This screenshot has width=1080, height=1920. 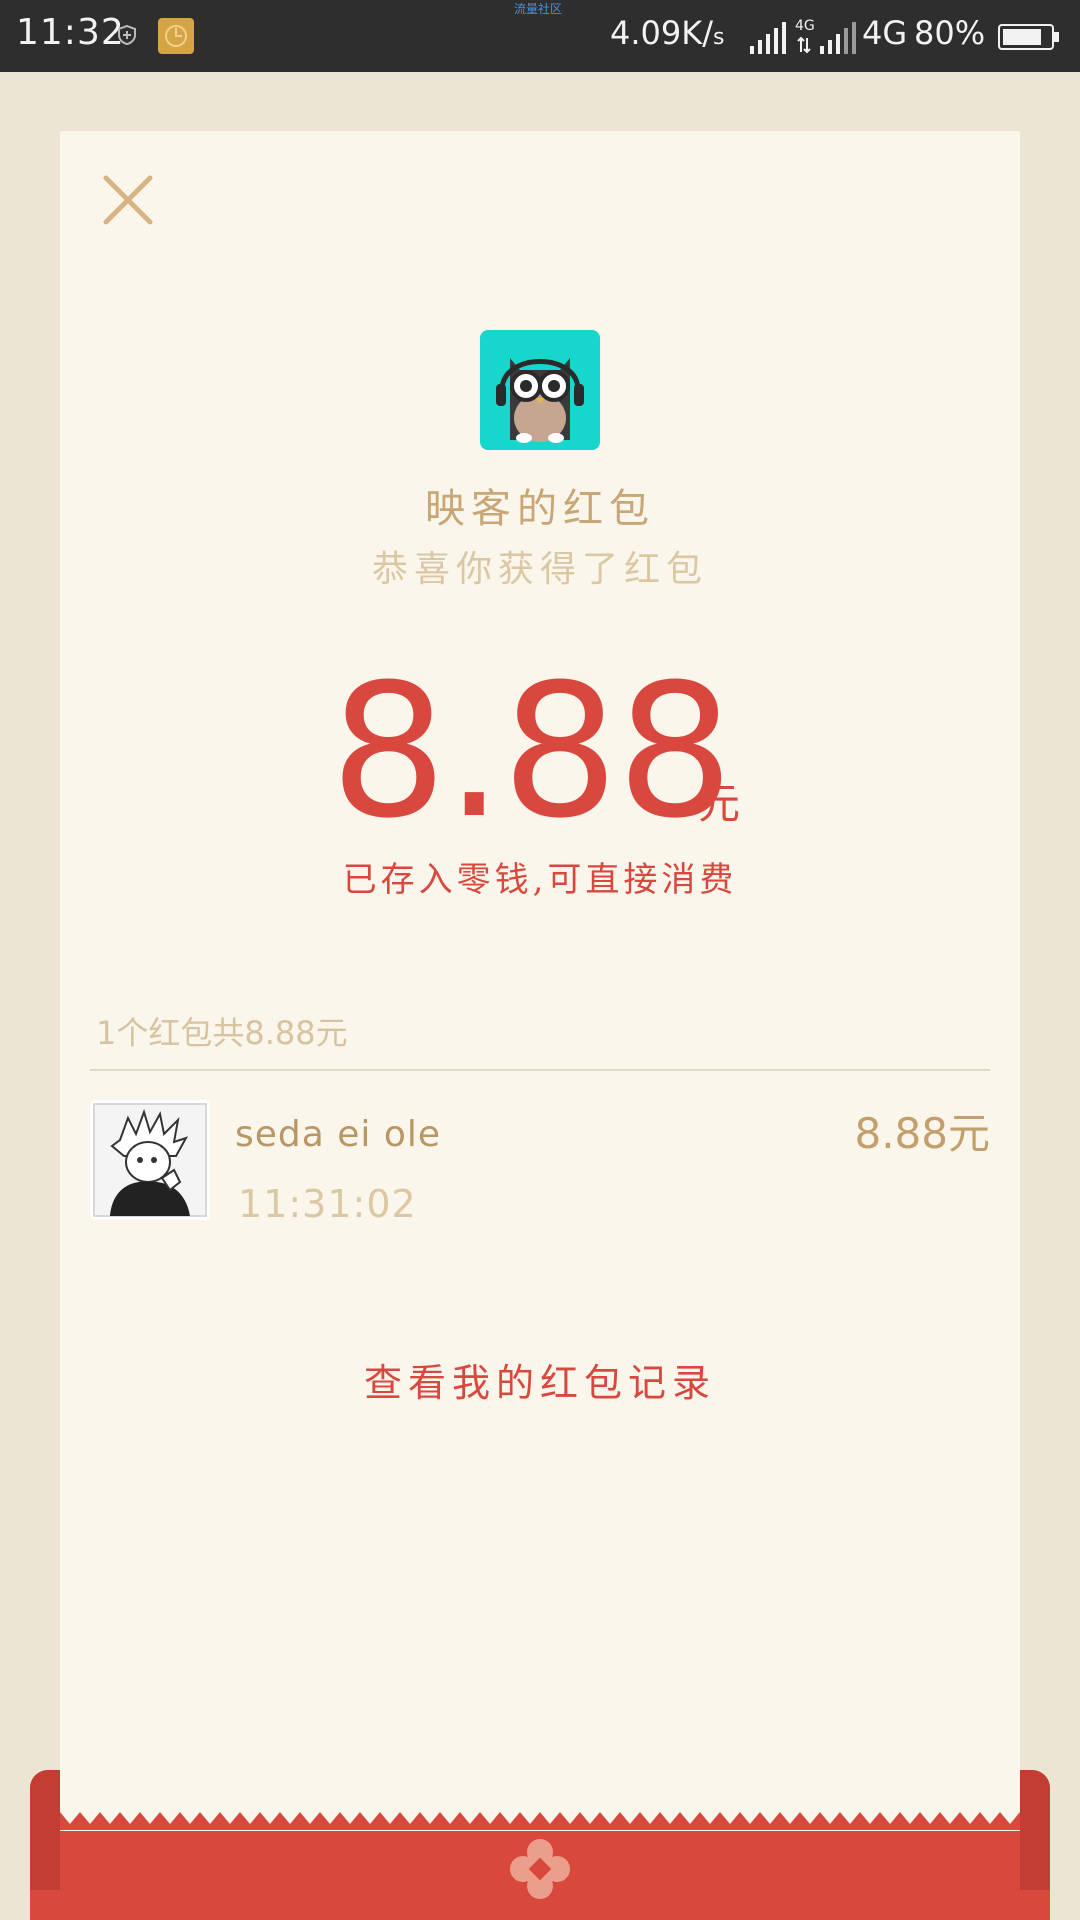 I want to click on data-arrows-icon, so click(x=804, y=45).